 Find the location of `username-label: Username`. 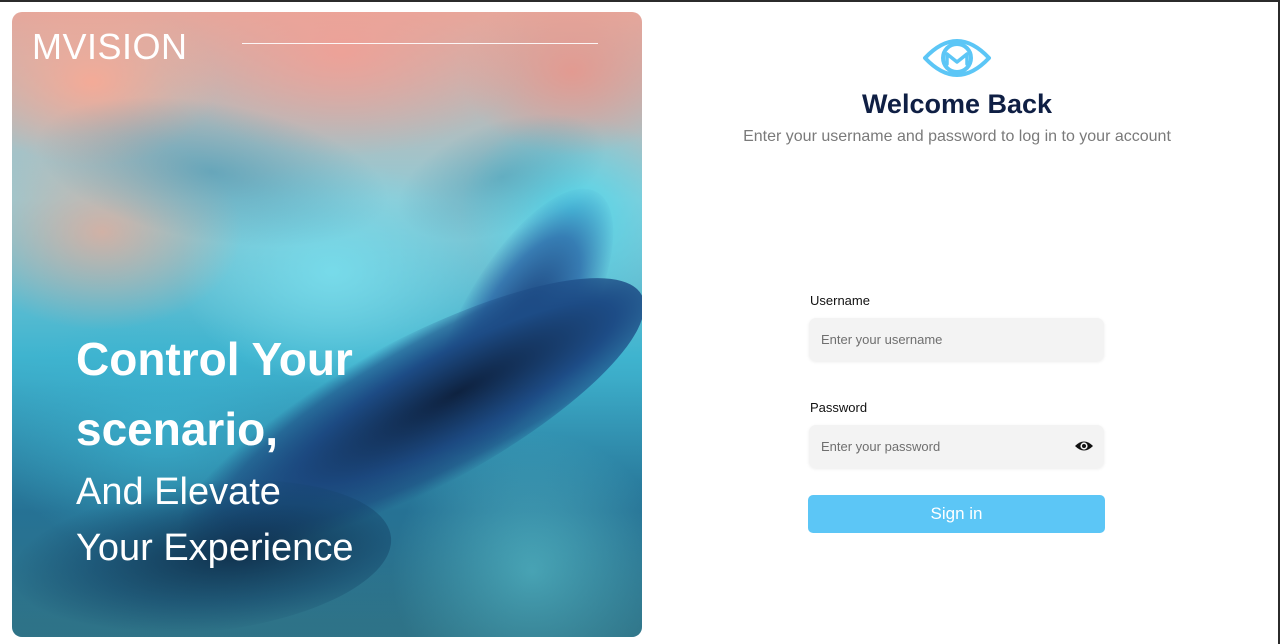

username-label: Username is located at coordinates (840, 300).